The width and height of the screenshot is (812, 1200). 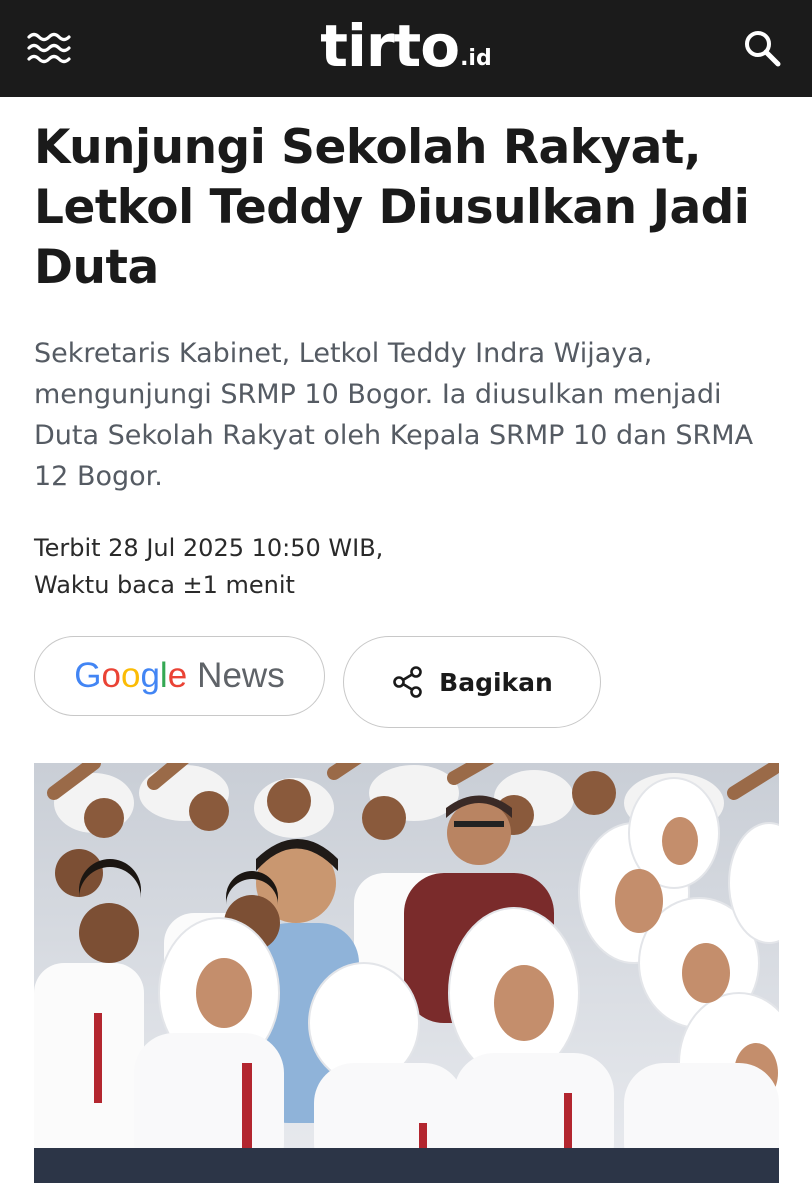 I want to click on google-logo: Google, so click(x=130, y=676).